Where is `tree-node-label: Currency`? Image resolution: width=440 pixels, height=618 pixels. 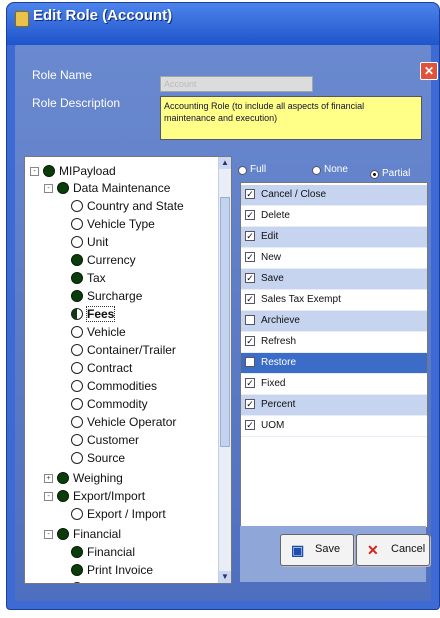
tree-node-label: Currency is located at coordinates (111, 260).